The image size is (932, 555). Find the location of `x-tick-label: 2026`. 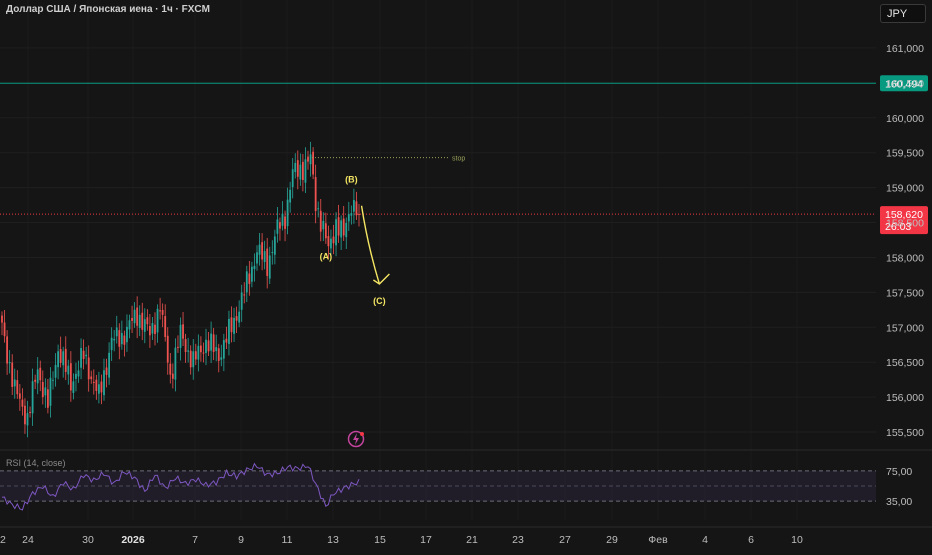

x-tick-label: 2026 is located at coordinates (133, 540).